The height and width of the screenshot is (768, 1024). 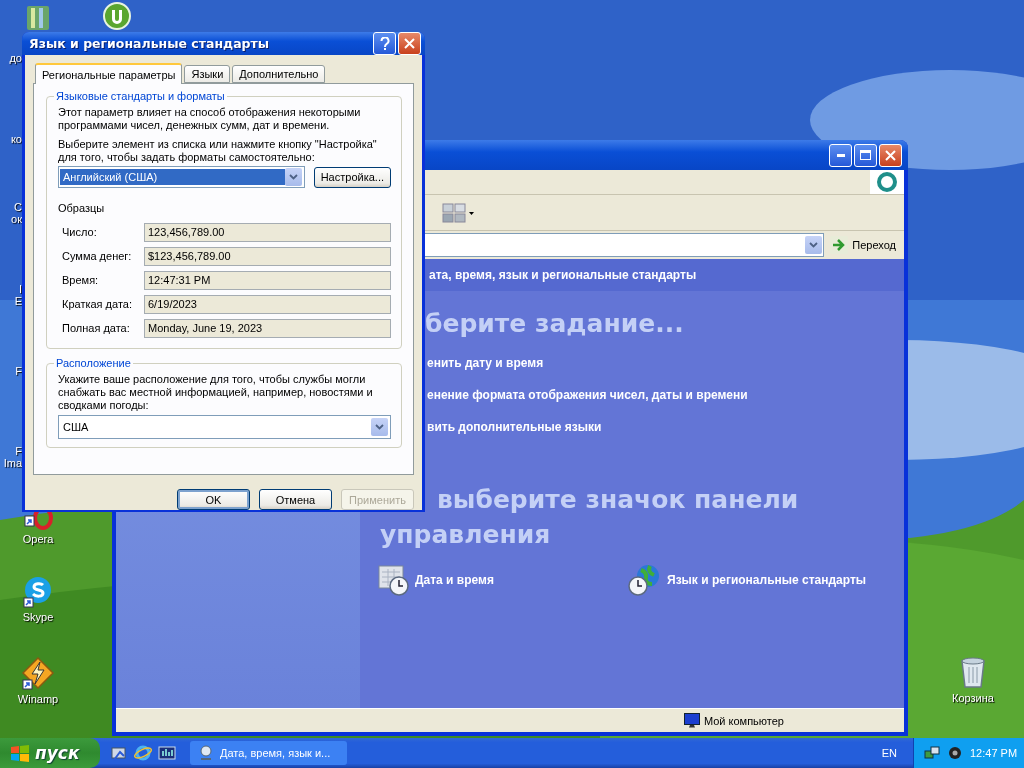 What do you see at coordinates (207, 74) in the screenshot?
I see `tab: Языки` at bounding box center [207, 74].